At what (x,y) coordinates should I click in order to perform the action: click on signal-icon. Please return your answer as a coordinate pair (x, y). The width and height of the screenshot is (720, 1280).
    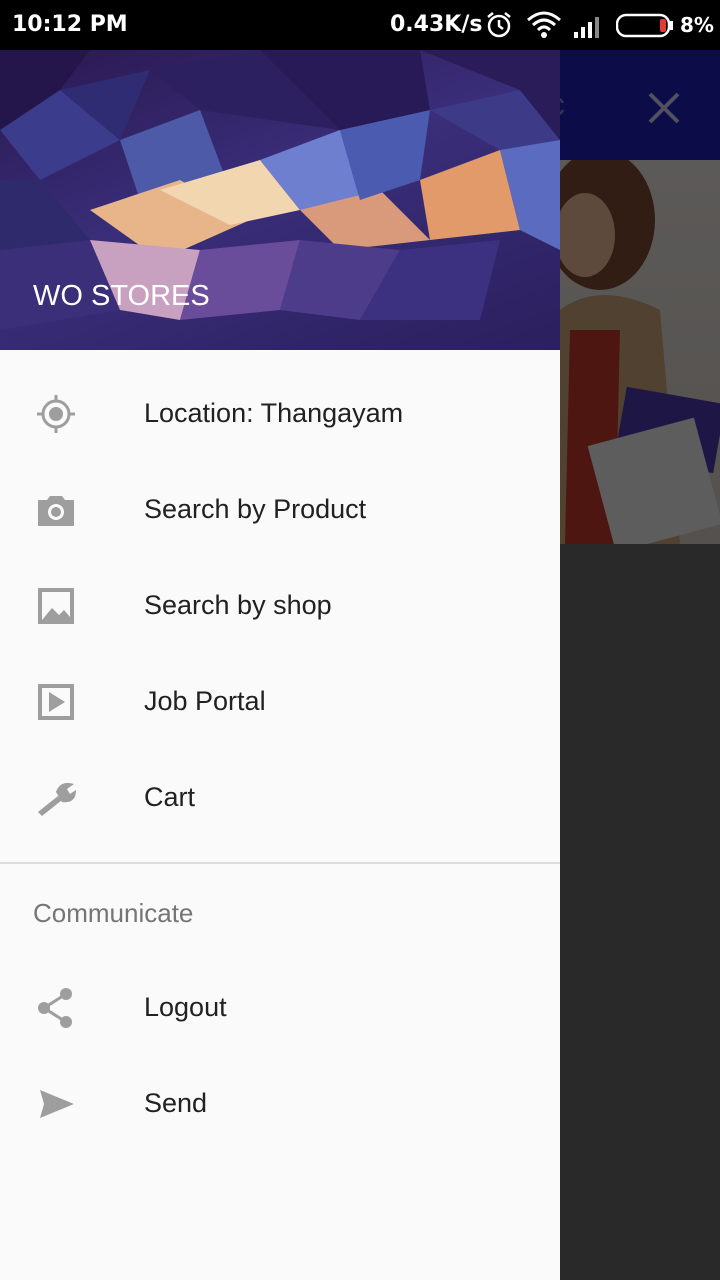
    Looking at the image, I should click on (586, 27).